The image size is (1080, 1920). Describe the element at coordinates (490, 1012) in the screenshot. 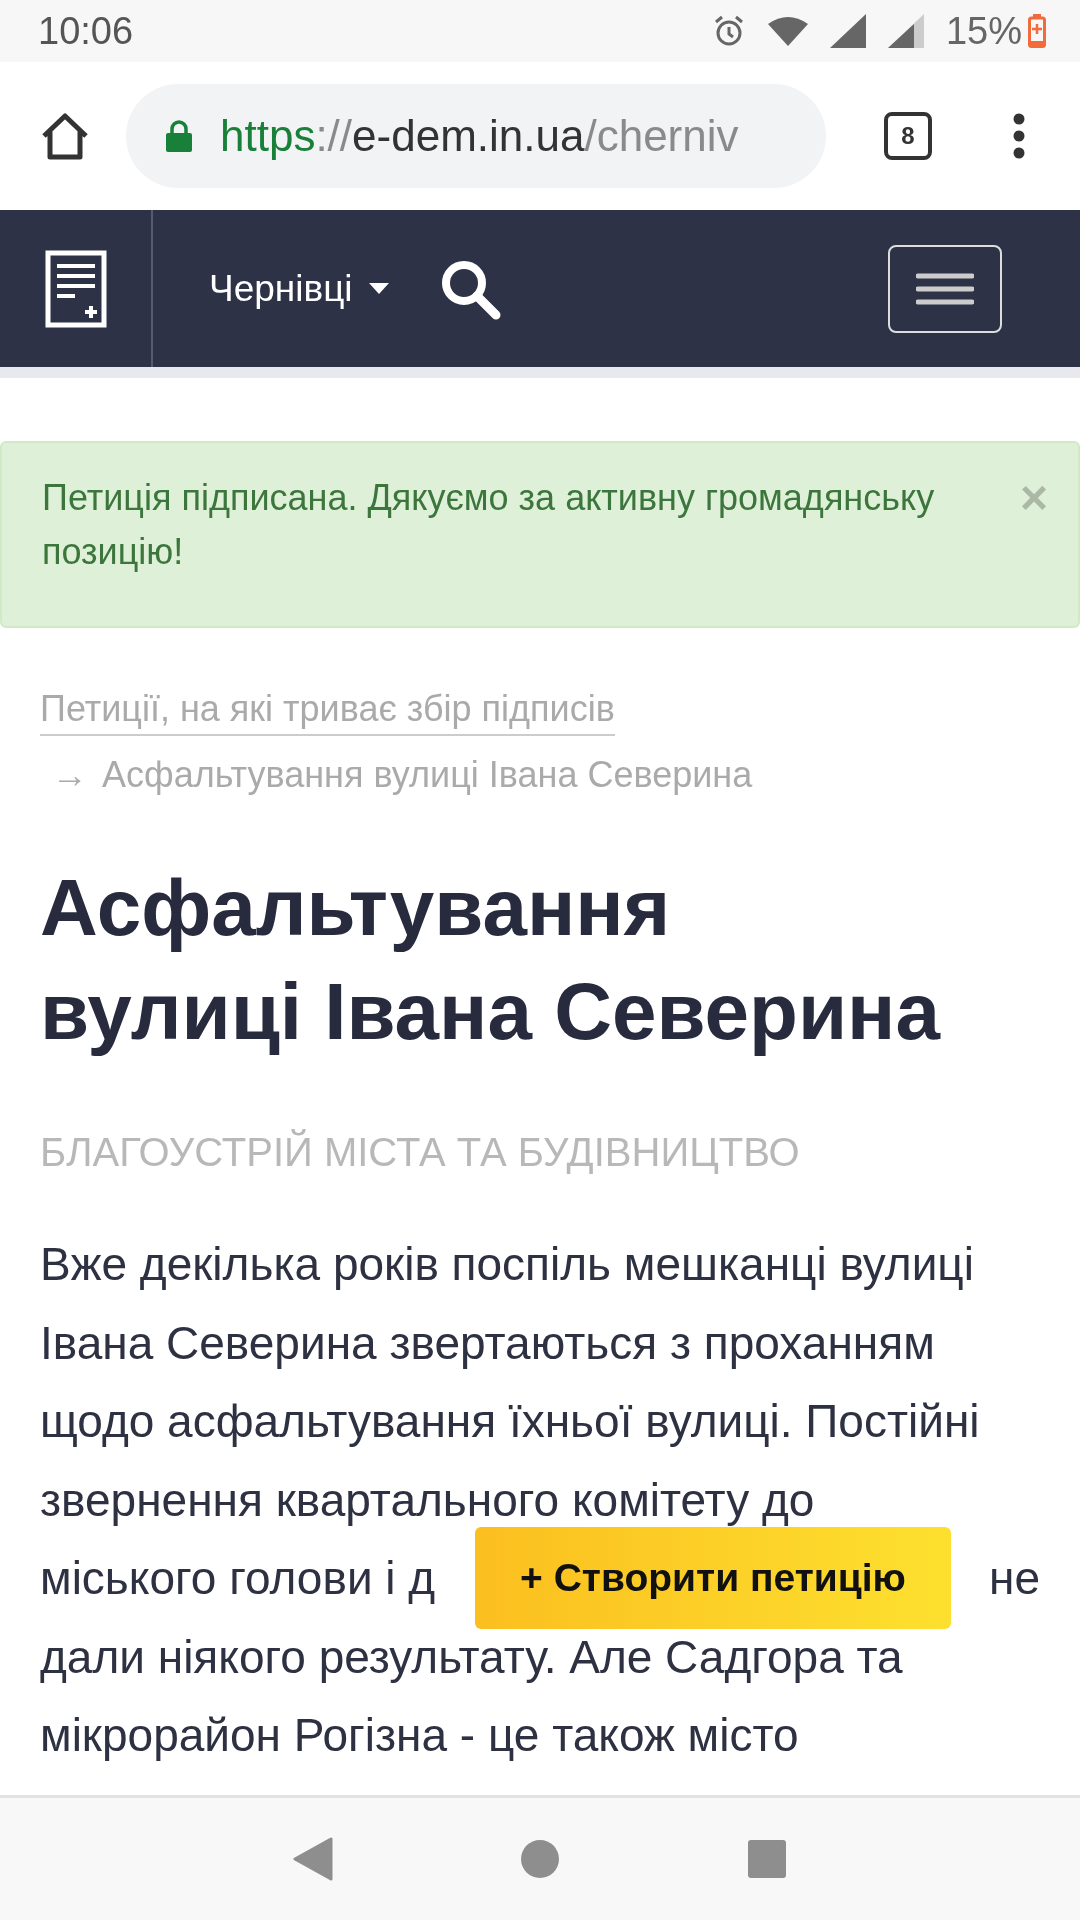

I see `petition-title: вулиці Івана Северина` at that location.